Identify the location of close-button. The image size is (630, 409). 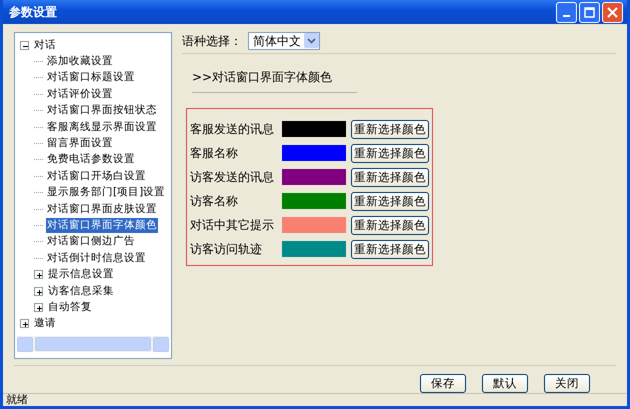
(612, 12).